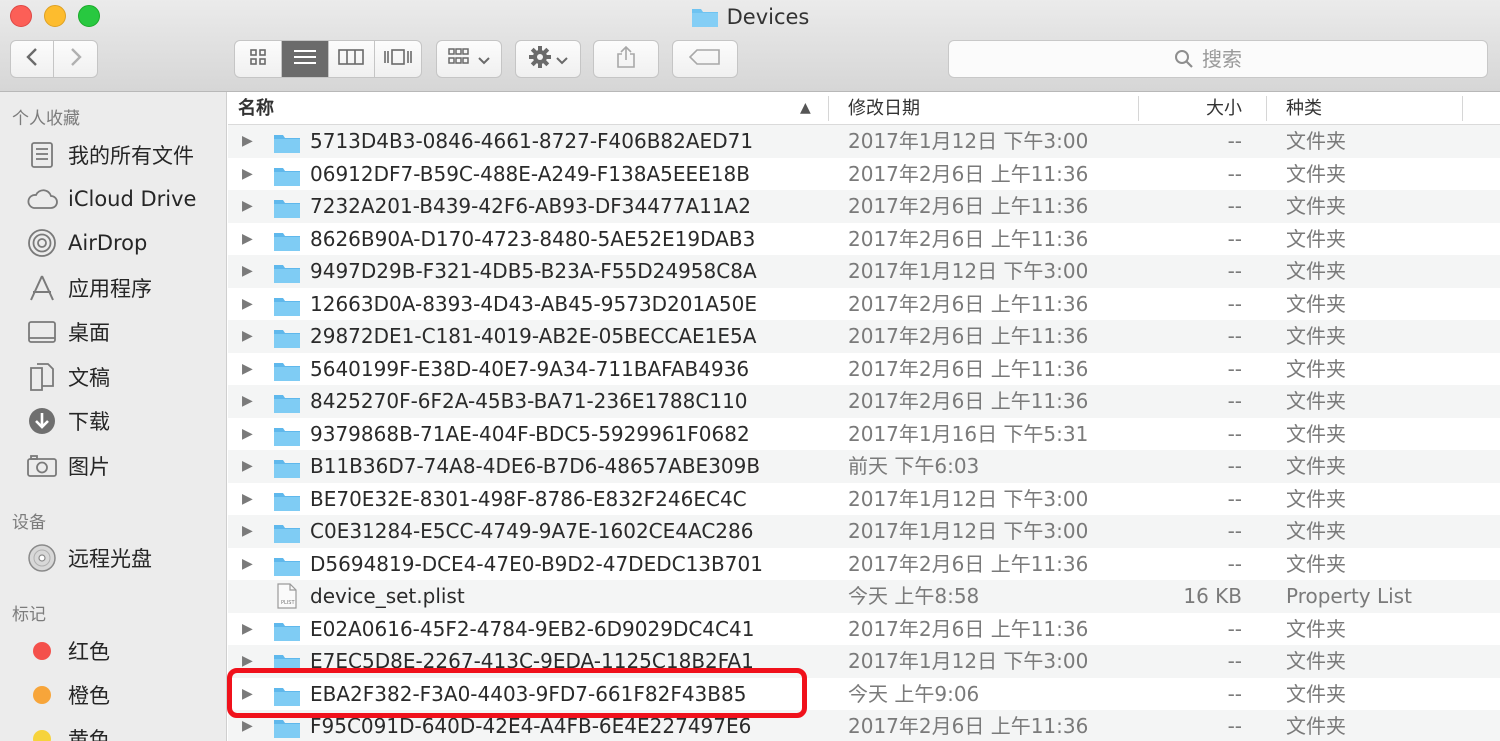 The width and height of the screenshot is (1500, 741). Describe the element at coordinates (124, 421) in the screenshot. I see `sidebar-item-downloads: 下载` at that location.